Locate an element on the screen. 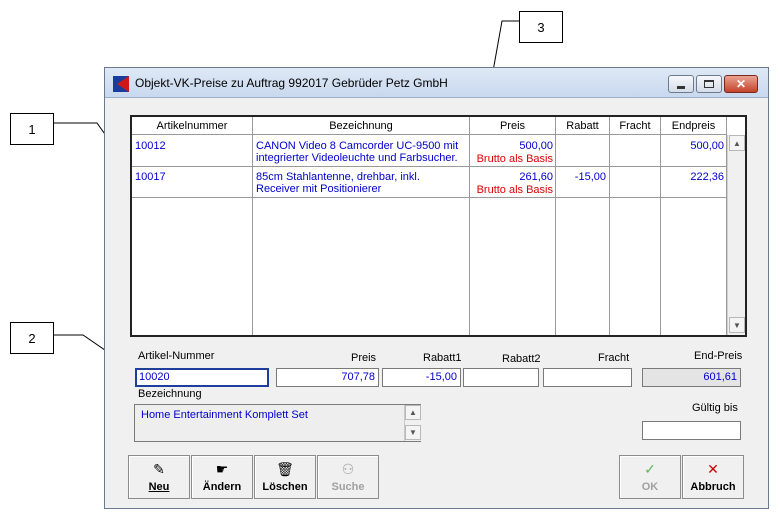 This screenshot has width=780, height=519. preis-field: 707,78 is located at coordinates (327, 377).